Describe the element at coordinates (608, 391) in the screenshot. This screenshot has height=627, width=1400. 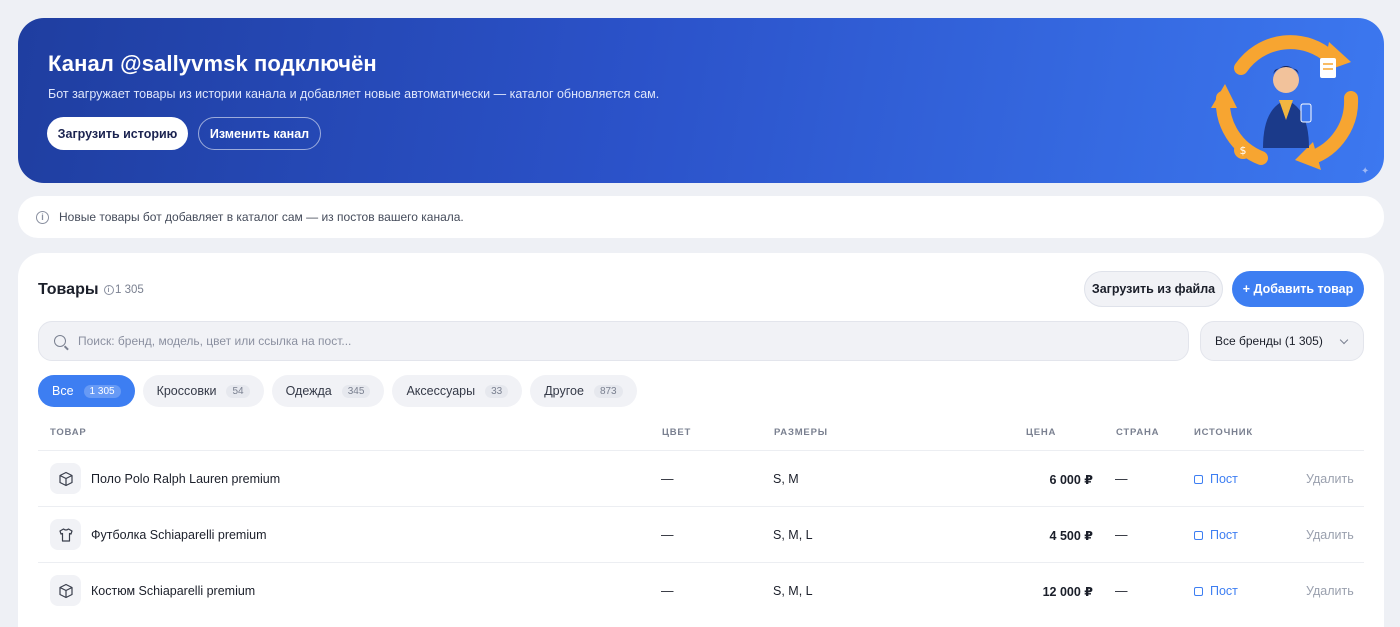
I see `chip-count: 873` at that location.